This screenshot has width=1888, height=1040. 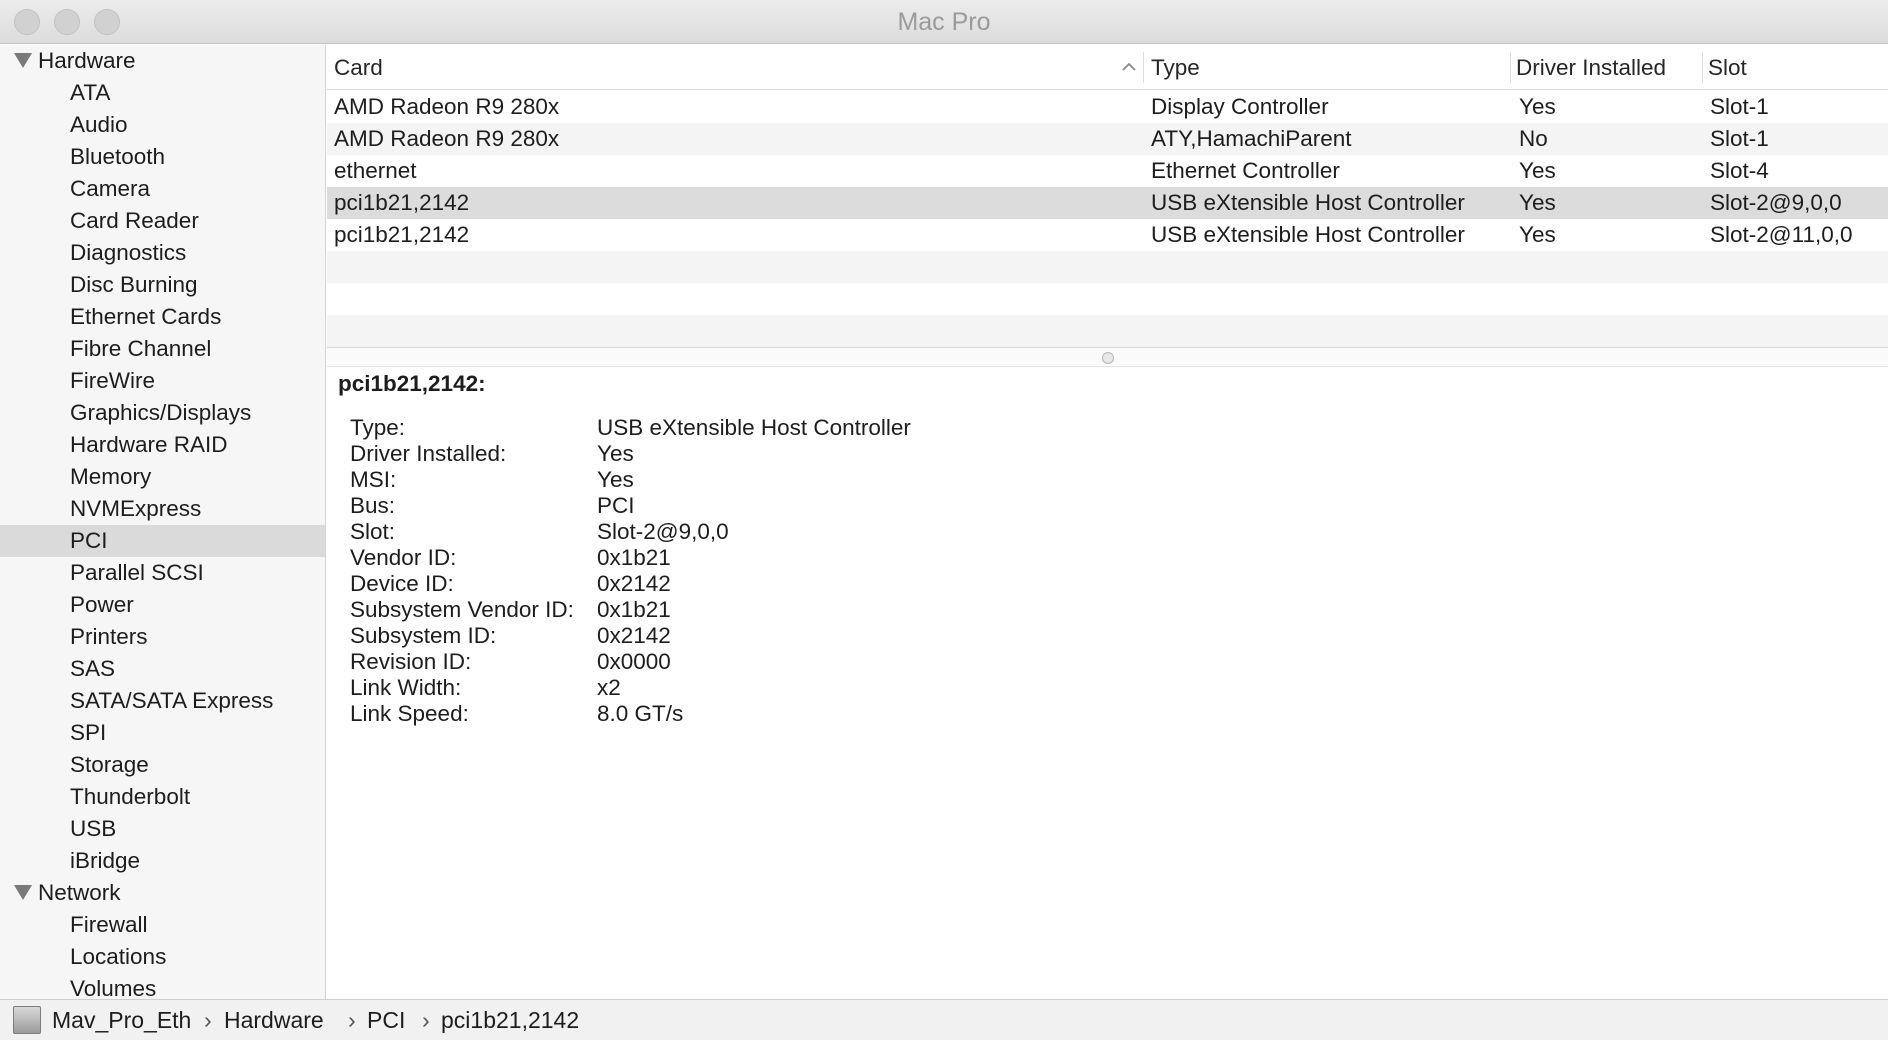 What do you see at coordinates (109, 924) in the screenshot?
I see `sidebar-item-label: Firewall` at bounding box center [109, 924].